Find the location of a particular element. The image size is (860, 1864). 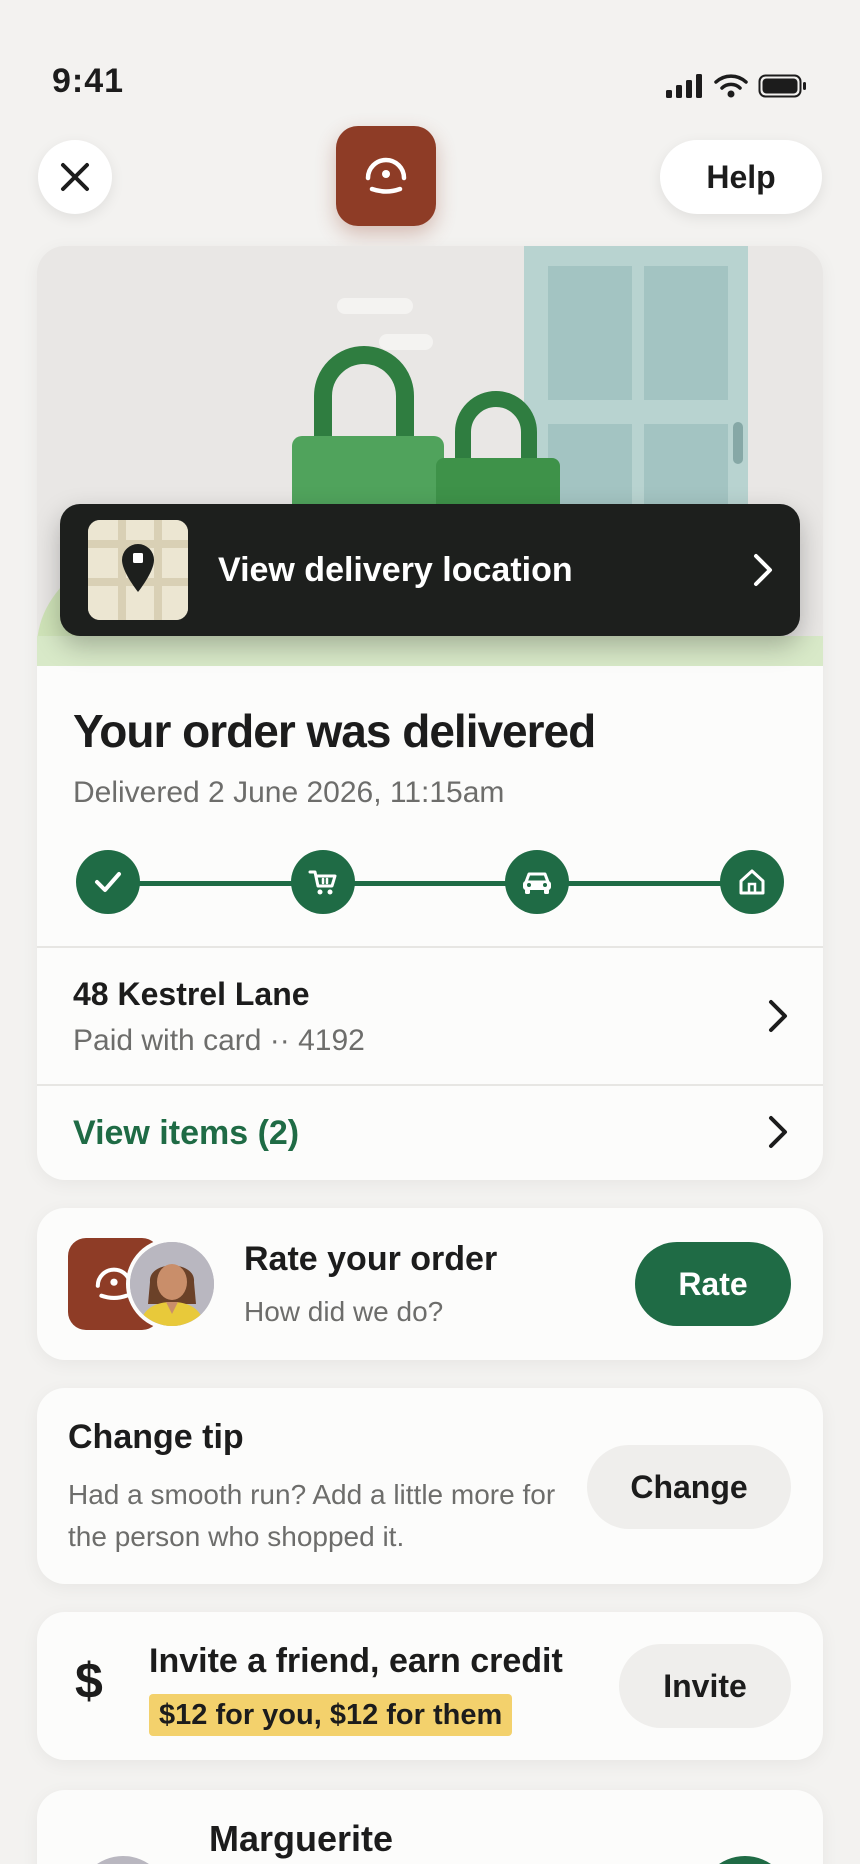

map-pin-icon is located at coordinates (138, 570).